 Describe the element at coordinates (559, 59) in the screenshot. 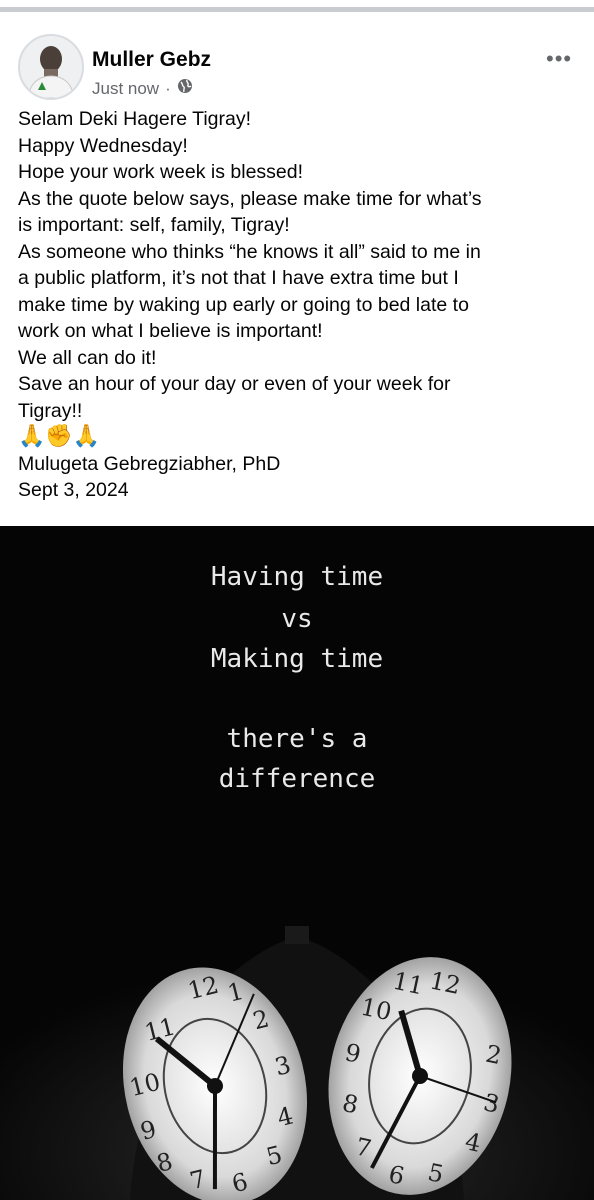

I see `more-options-icon: •••` at that location.